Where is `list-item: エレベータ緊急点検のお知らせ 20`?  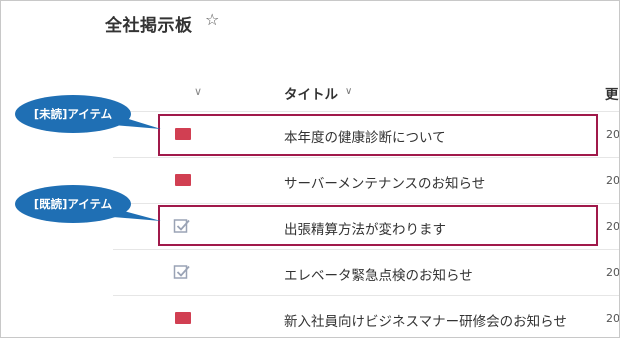
list-item: エレベータ緊急点検のお知らせ 20 is located at coordinates (366, 273).